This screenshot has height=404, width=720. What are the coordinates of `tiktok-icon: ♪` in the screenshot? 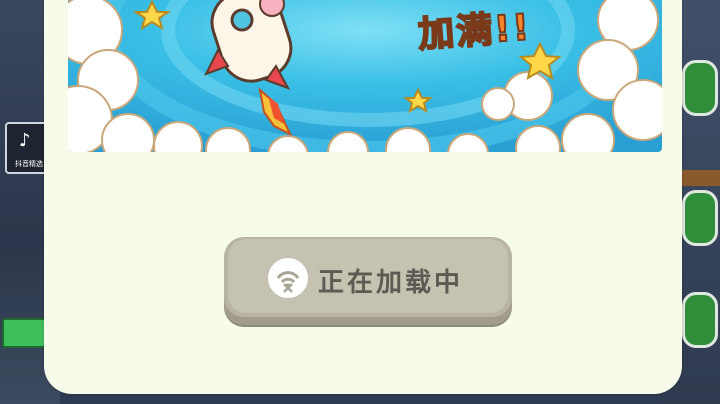 It's located at (25, 140).